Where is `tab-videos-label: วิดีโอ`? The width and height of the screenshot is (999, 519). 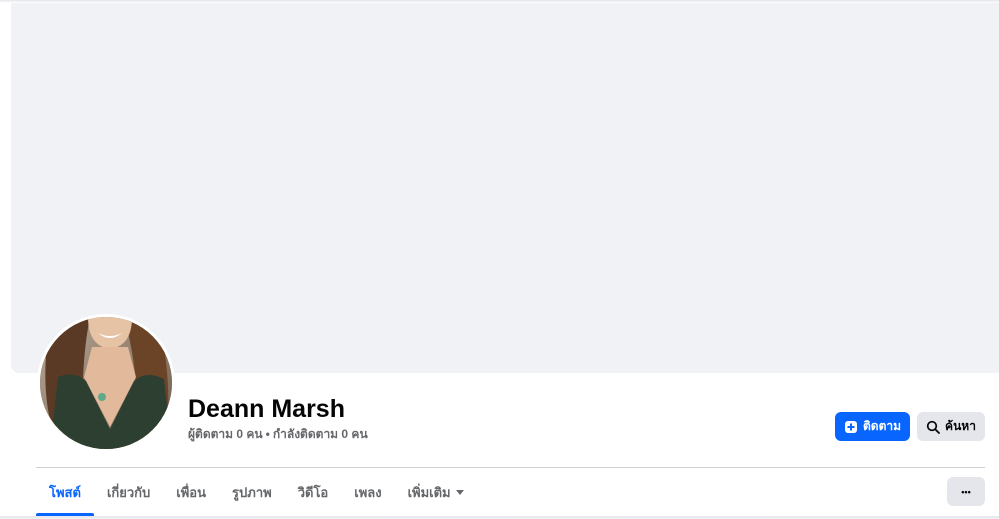
tab-videos-label: วิดีโอ is located at coordinates (313, 492).